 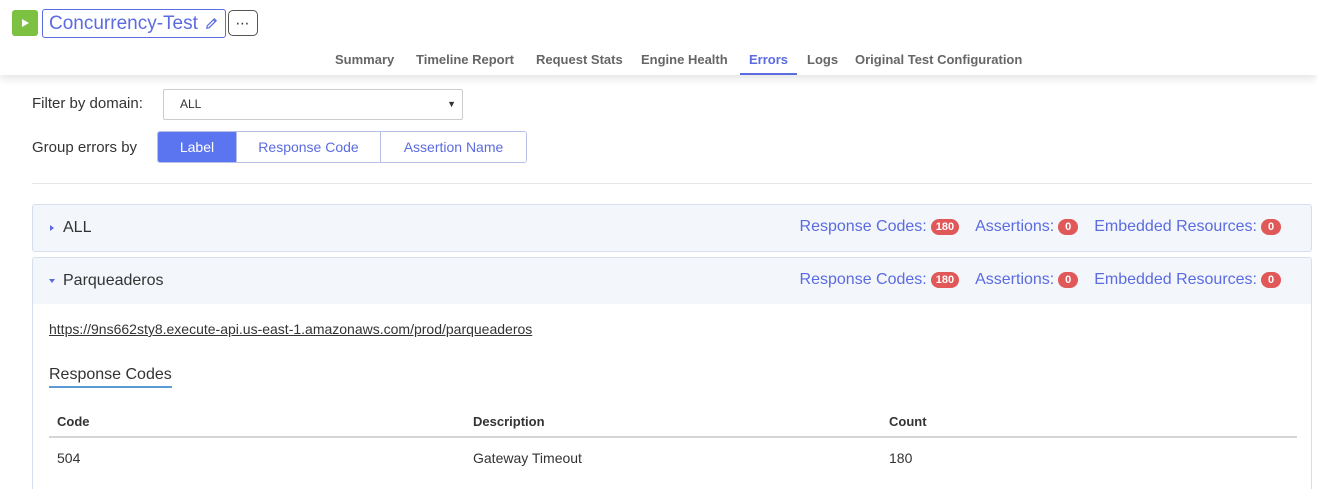 What do you see at coordinates (308, 147) in the screenshot?
I see `group-by-response-code-button: Response Code` at bounding box center [308, 147].